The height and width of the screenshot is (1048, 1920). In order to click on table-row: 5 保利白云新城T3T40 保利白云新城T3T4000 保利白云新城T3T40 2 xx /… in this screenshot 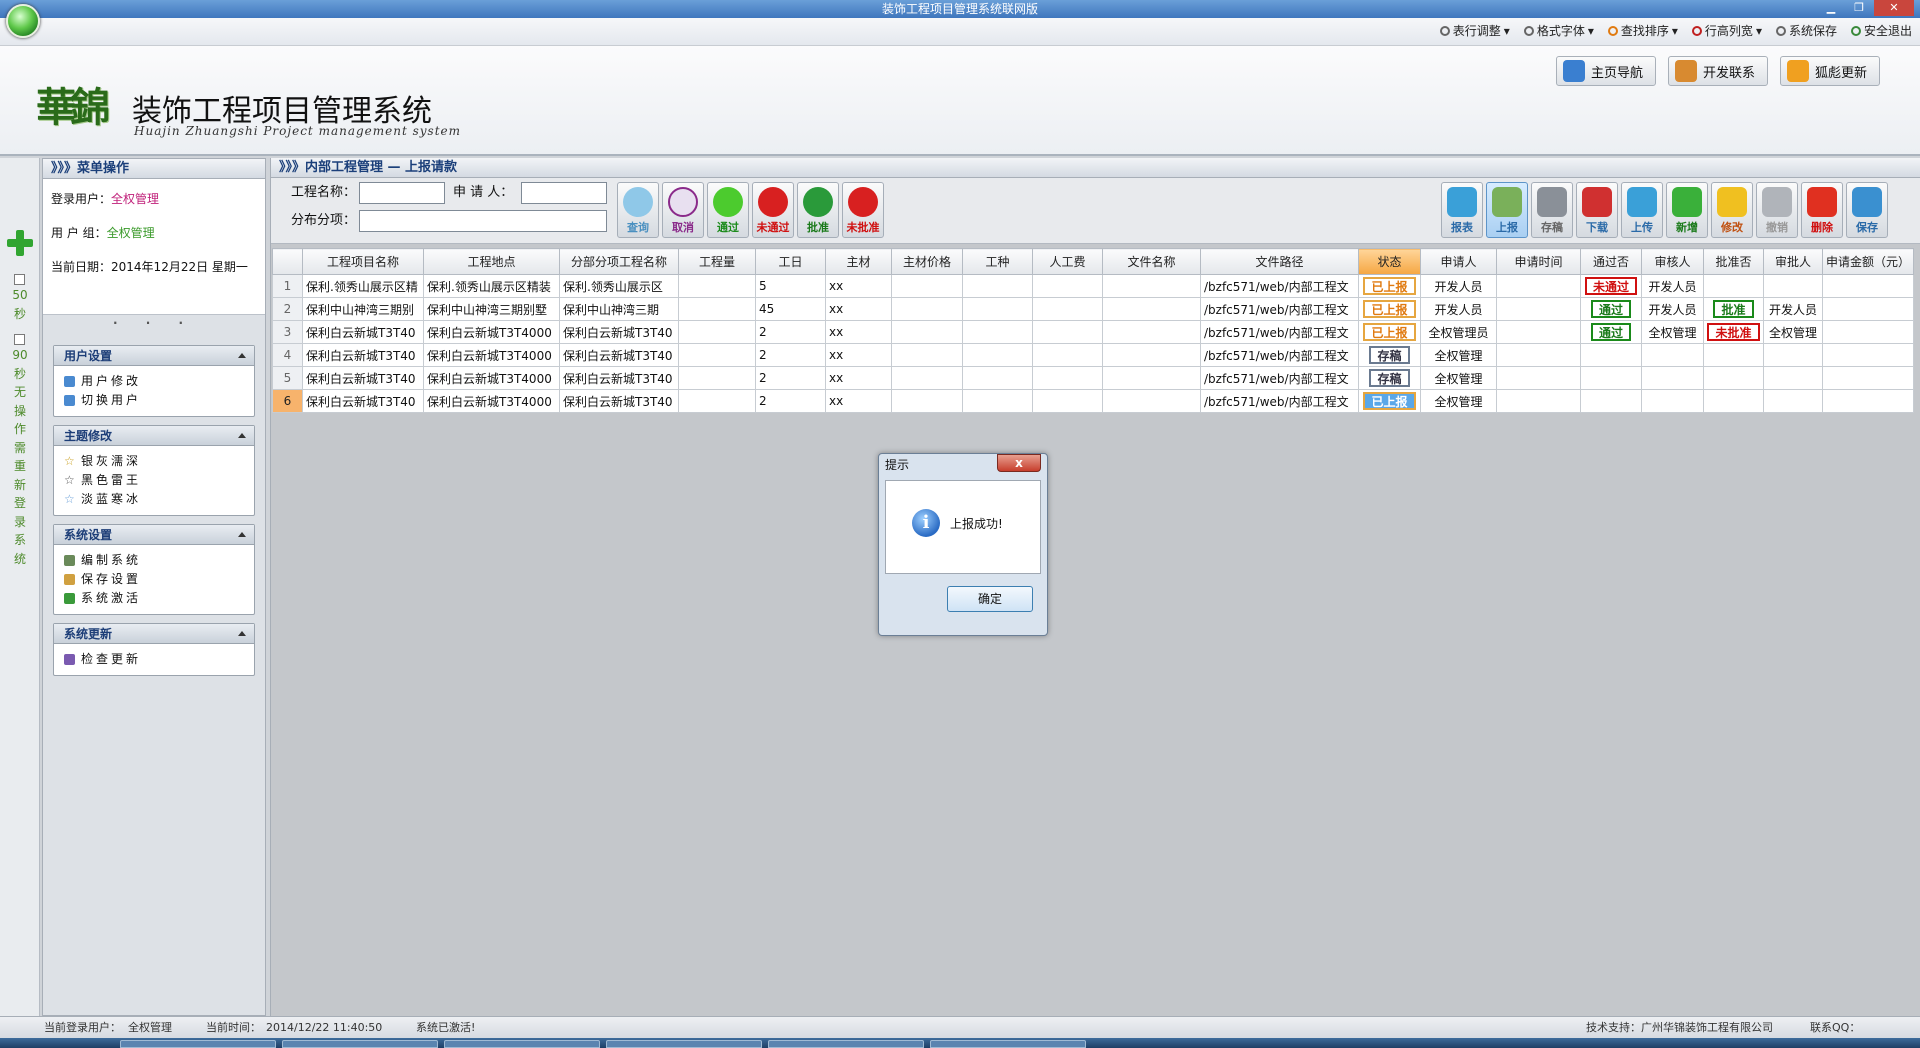, I will do `click(1093, 378)`.